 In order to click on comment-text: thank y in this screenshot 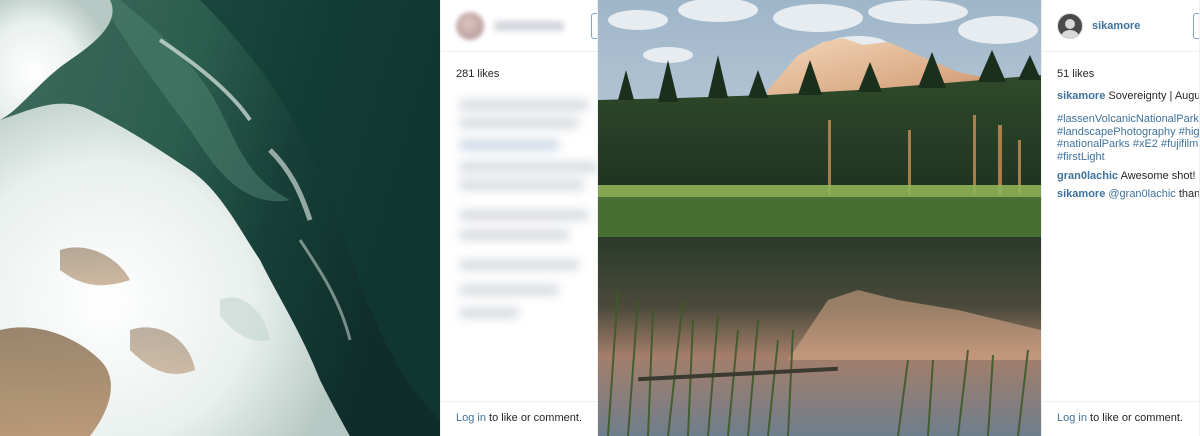, I will do `click(1189, 194)`.